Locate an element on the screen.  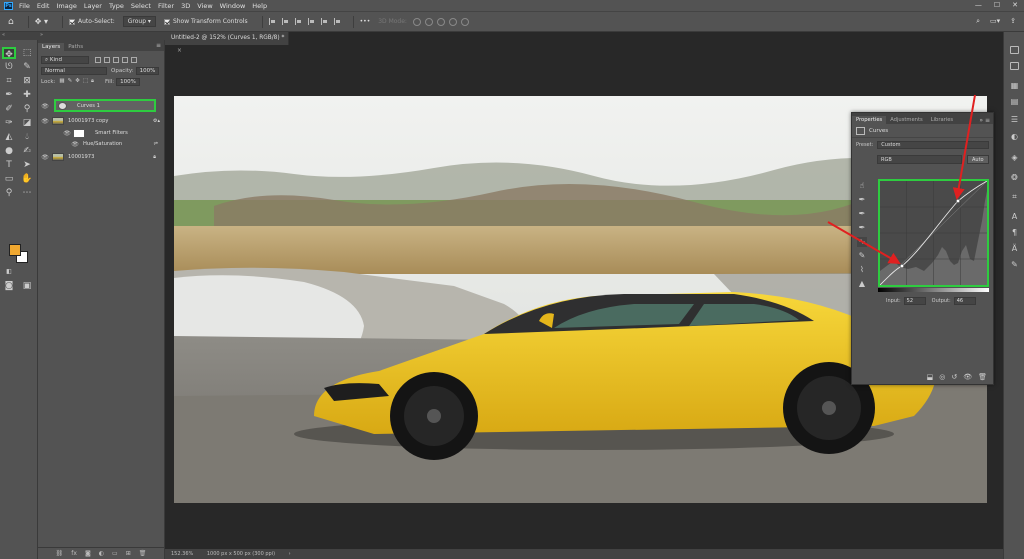
hand-tool-icon: ✋ is located at coordinates (27, 179).